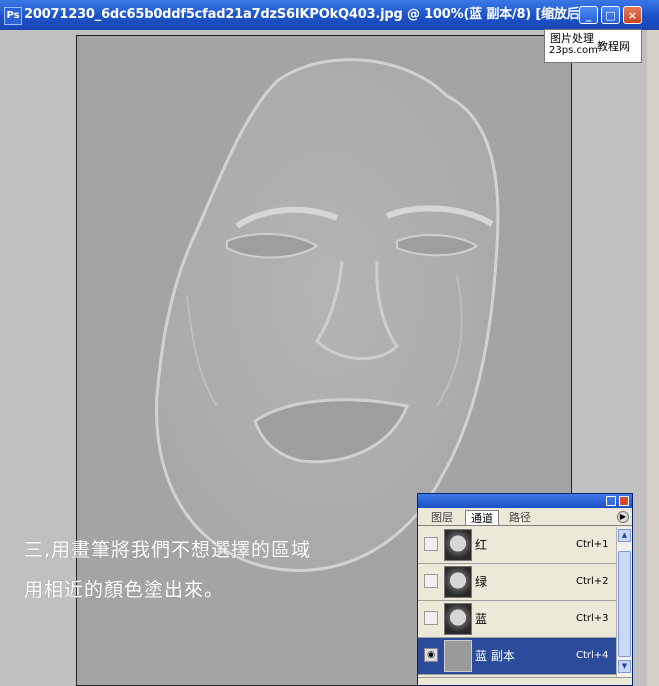  I want to click on panel-minimize-button, so click(611, 501).